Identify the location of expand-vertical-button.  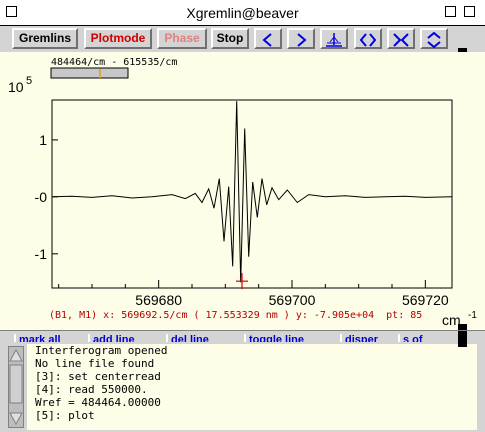
(434, 38).